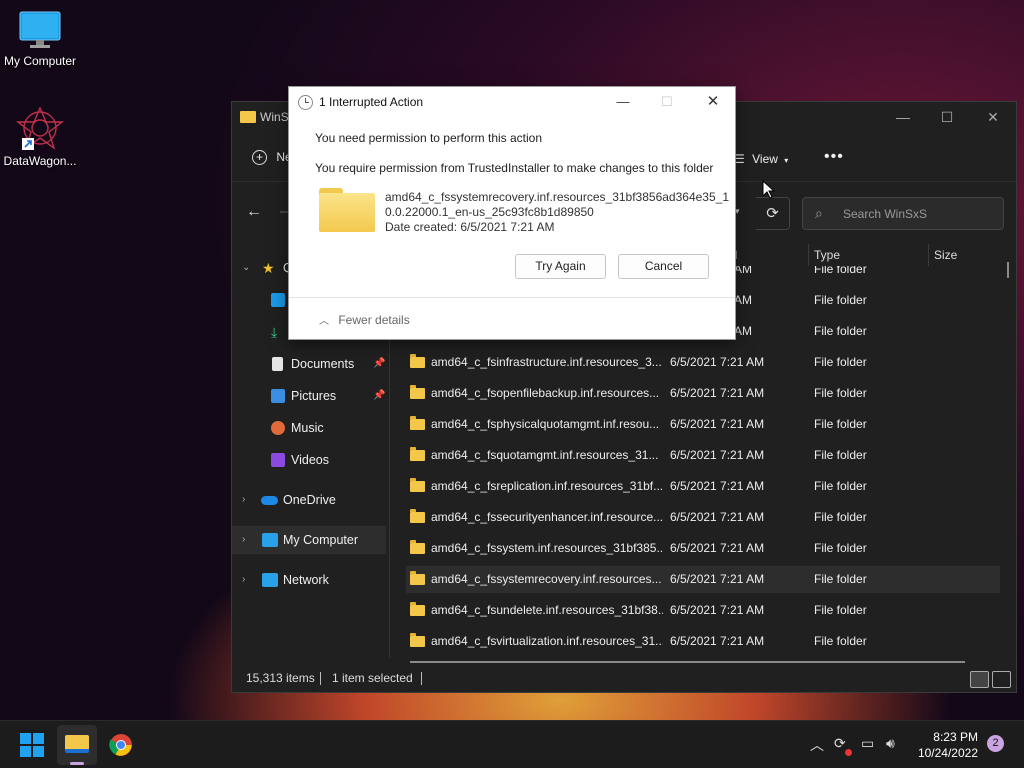  Describe the element at coordinates (259, 157) in the screenshot. I see `plus-circle-icon: +` at that location.